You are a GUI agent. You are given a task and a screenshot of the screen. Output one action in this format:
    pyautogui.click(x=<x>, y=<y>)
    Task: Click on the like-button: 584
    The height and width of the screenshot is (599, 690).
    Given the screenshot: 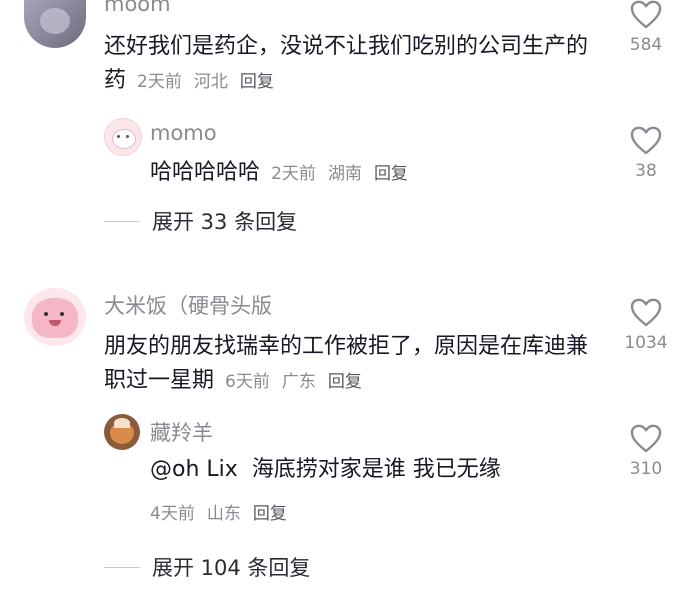 What is the action you would take?
    pyautogui.click(x=646, y=27)
    